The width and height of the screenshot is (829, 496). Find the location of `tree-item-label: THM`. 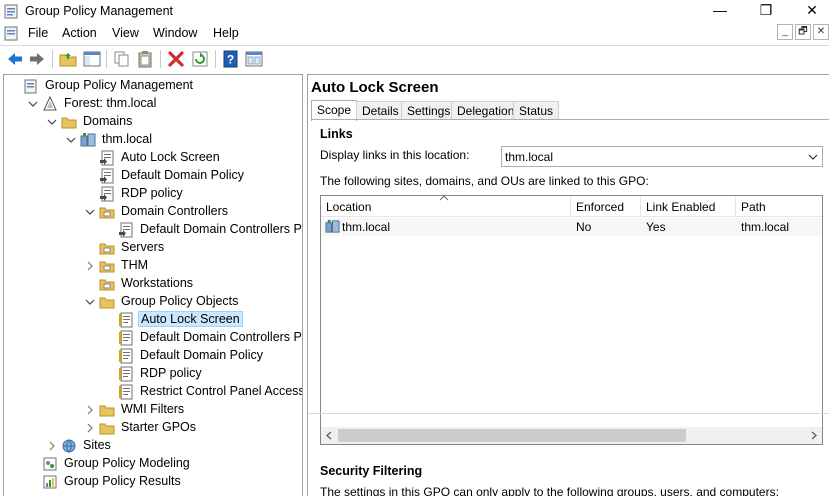

tree-item-label: THM is located at coordinates (135, 265).